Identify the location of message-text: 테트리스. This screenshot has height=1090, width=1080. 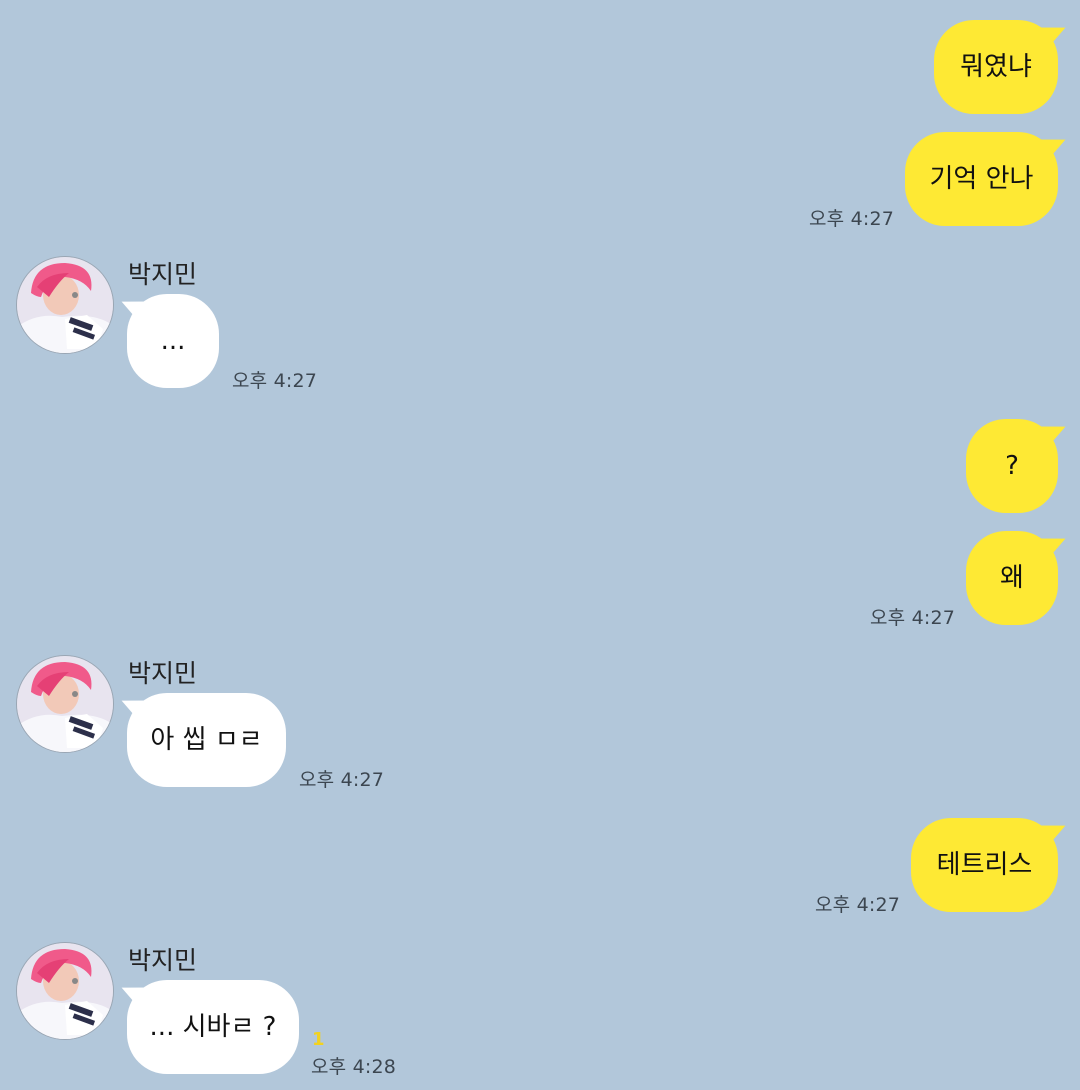
(984, 865).